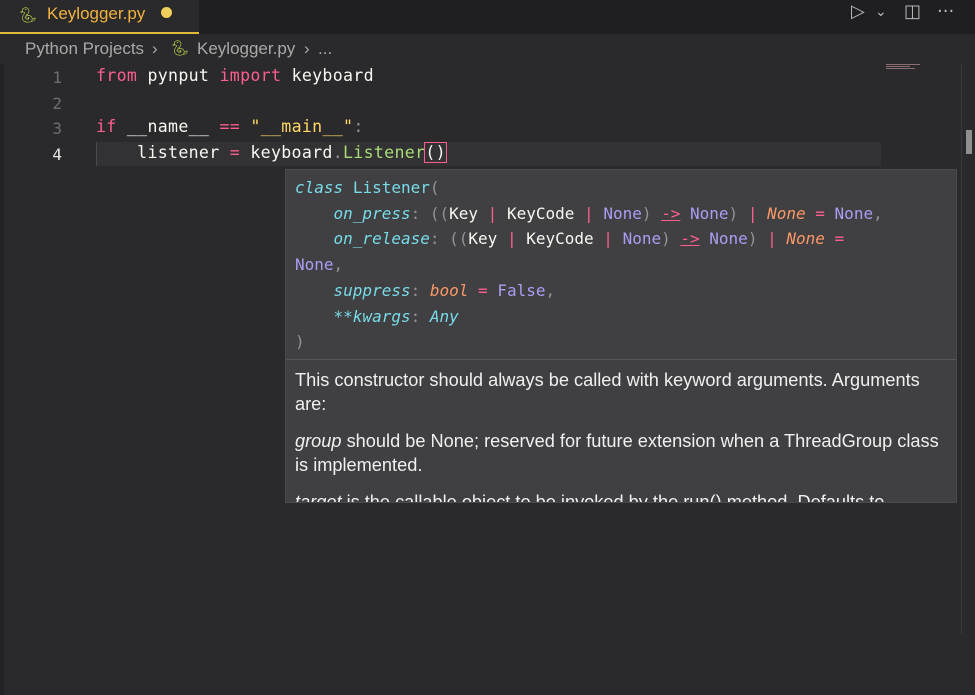 The height and width of the screenshot is (695, 975). What do you see at coordinates (117, 75) in the screenshot?
I see `keyword: from` at bounding box center [117, 75].